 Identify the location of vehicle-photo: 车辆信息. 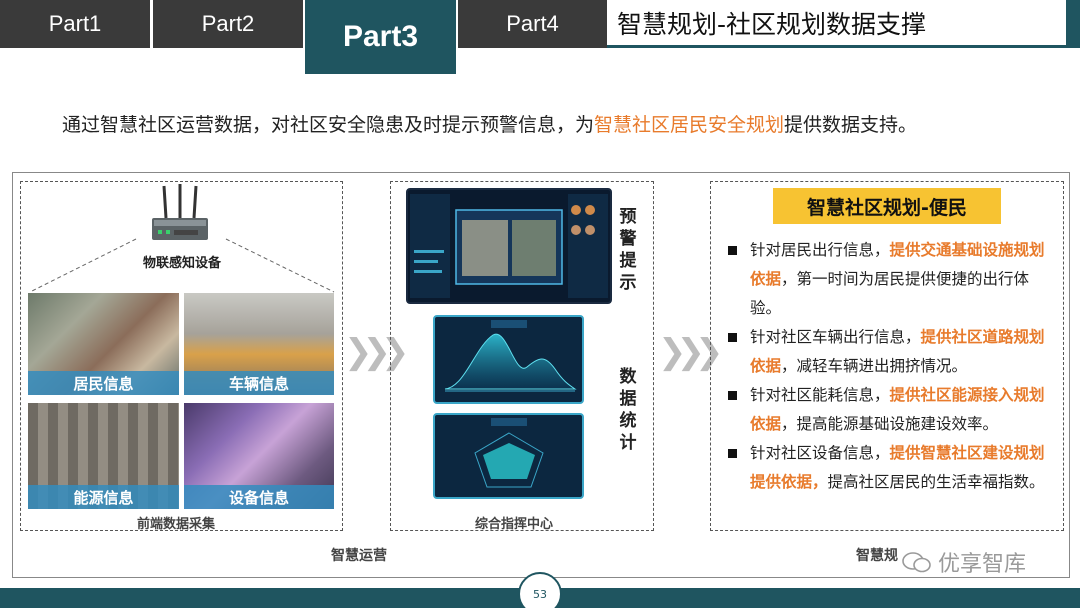
(259, 344).